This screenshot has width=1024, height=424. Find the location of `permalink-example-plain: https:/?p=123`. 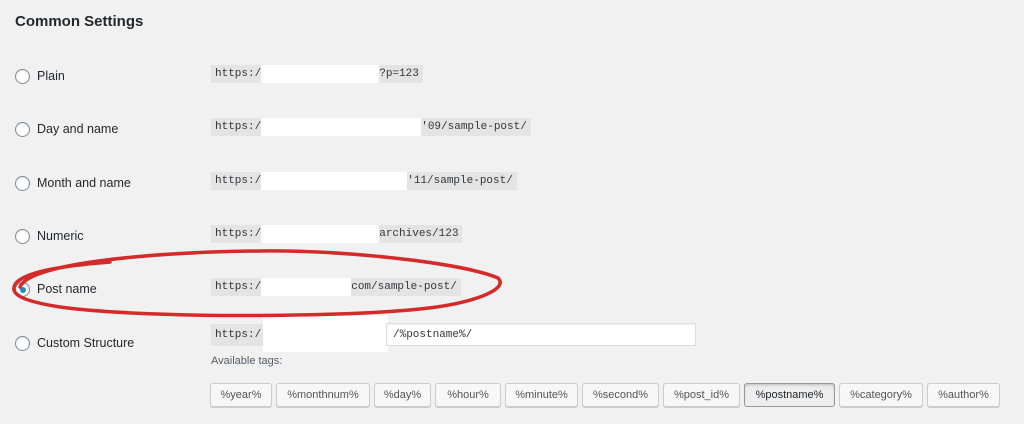

permalink-example-plain: https:/?p=123 is located at coordinates (317, 74).